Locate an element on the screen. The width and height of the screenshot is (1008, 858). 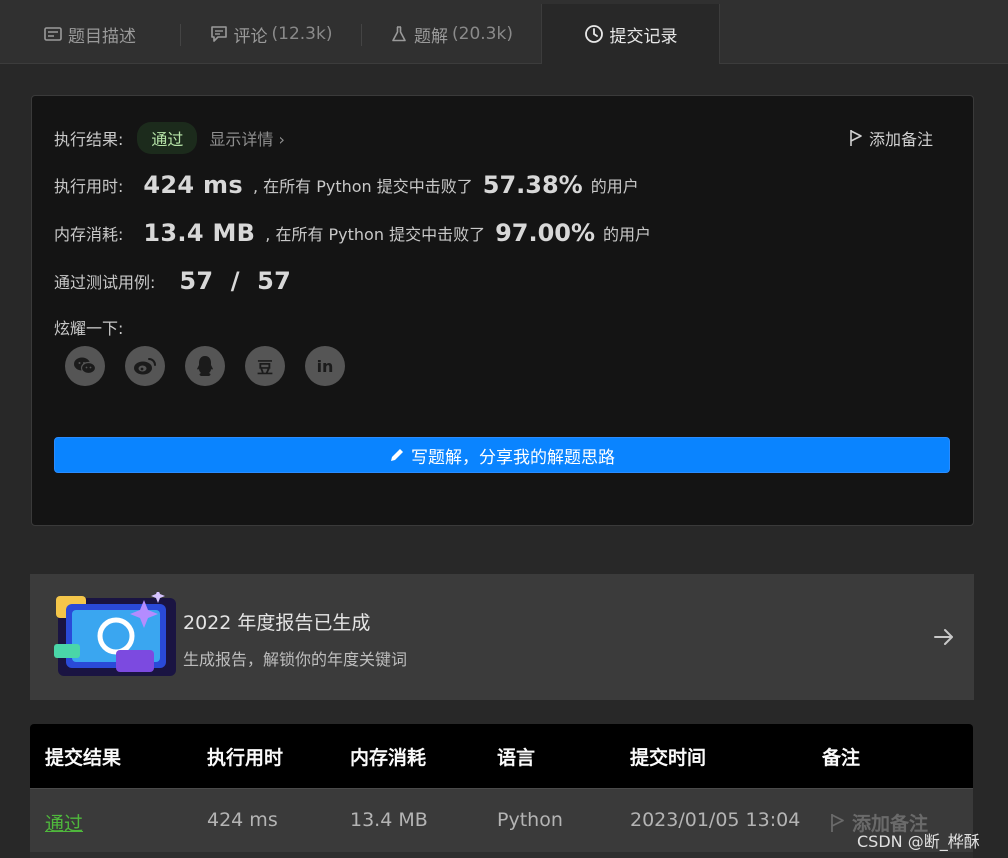
testcases-row: 通过测试用例: 57 / 57 is located at coordinates (177, 281).